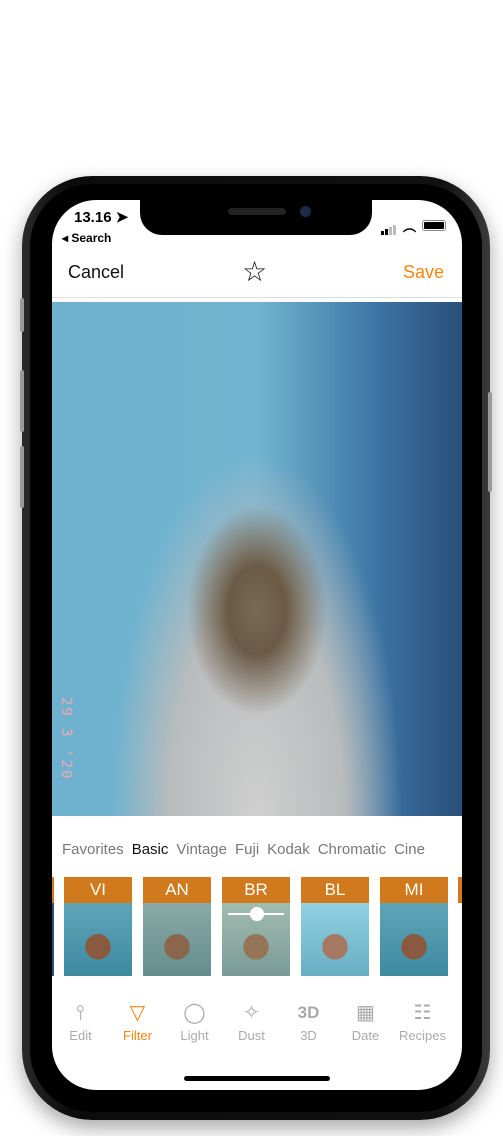 The height and width of the screenshot is (1136, 503). I want to click on filter-thumb: AN, so click(177, 926).